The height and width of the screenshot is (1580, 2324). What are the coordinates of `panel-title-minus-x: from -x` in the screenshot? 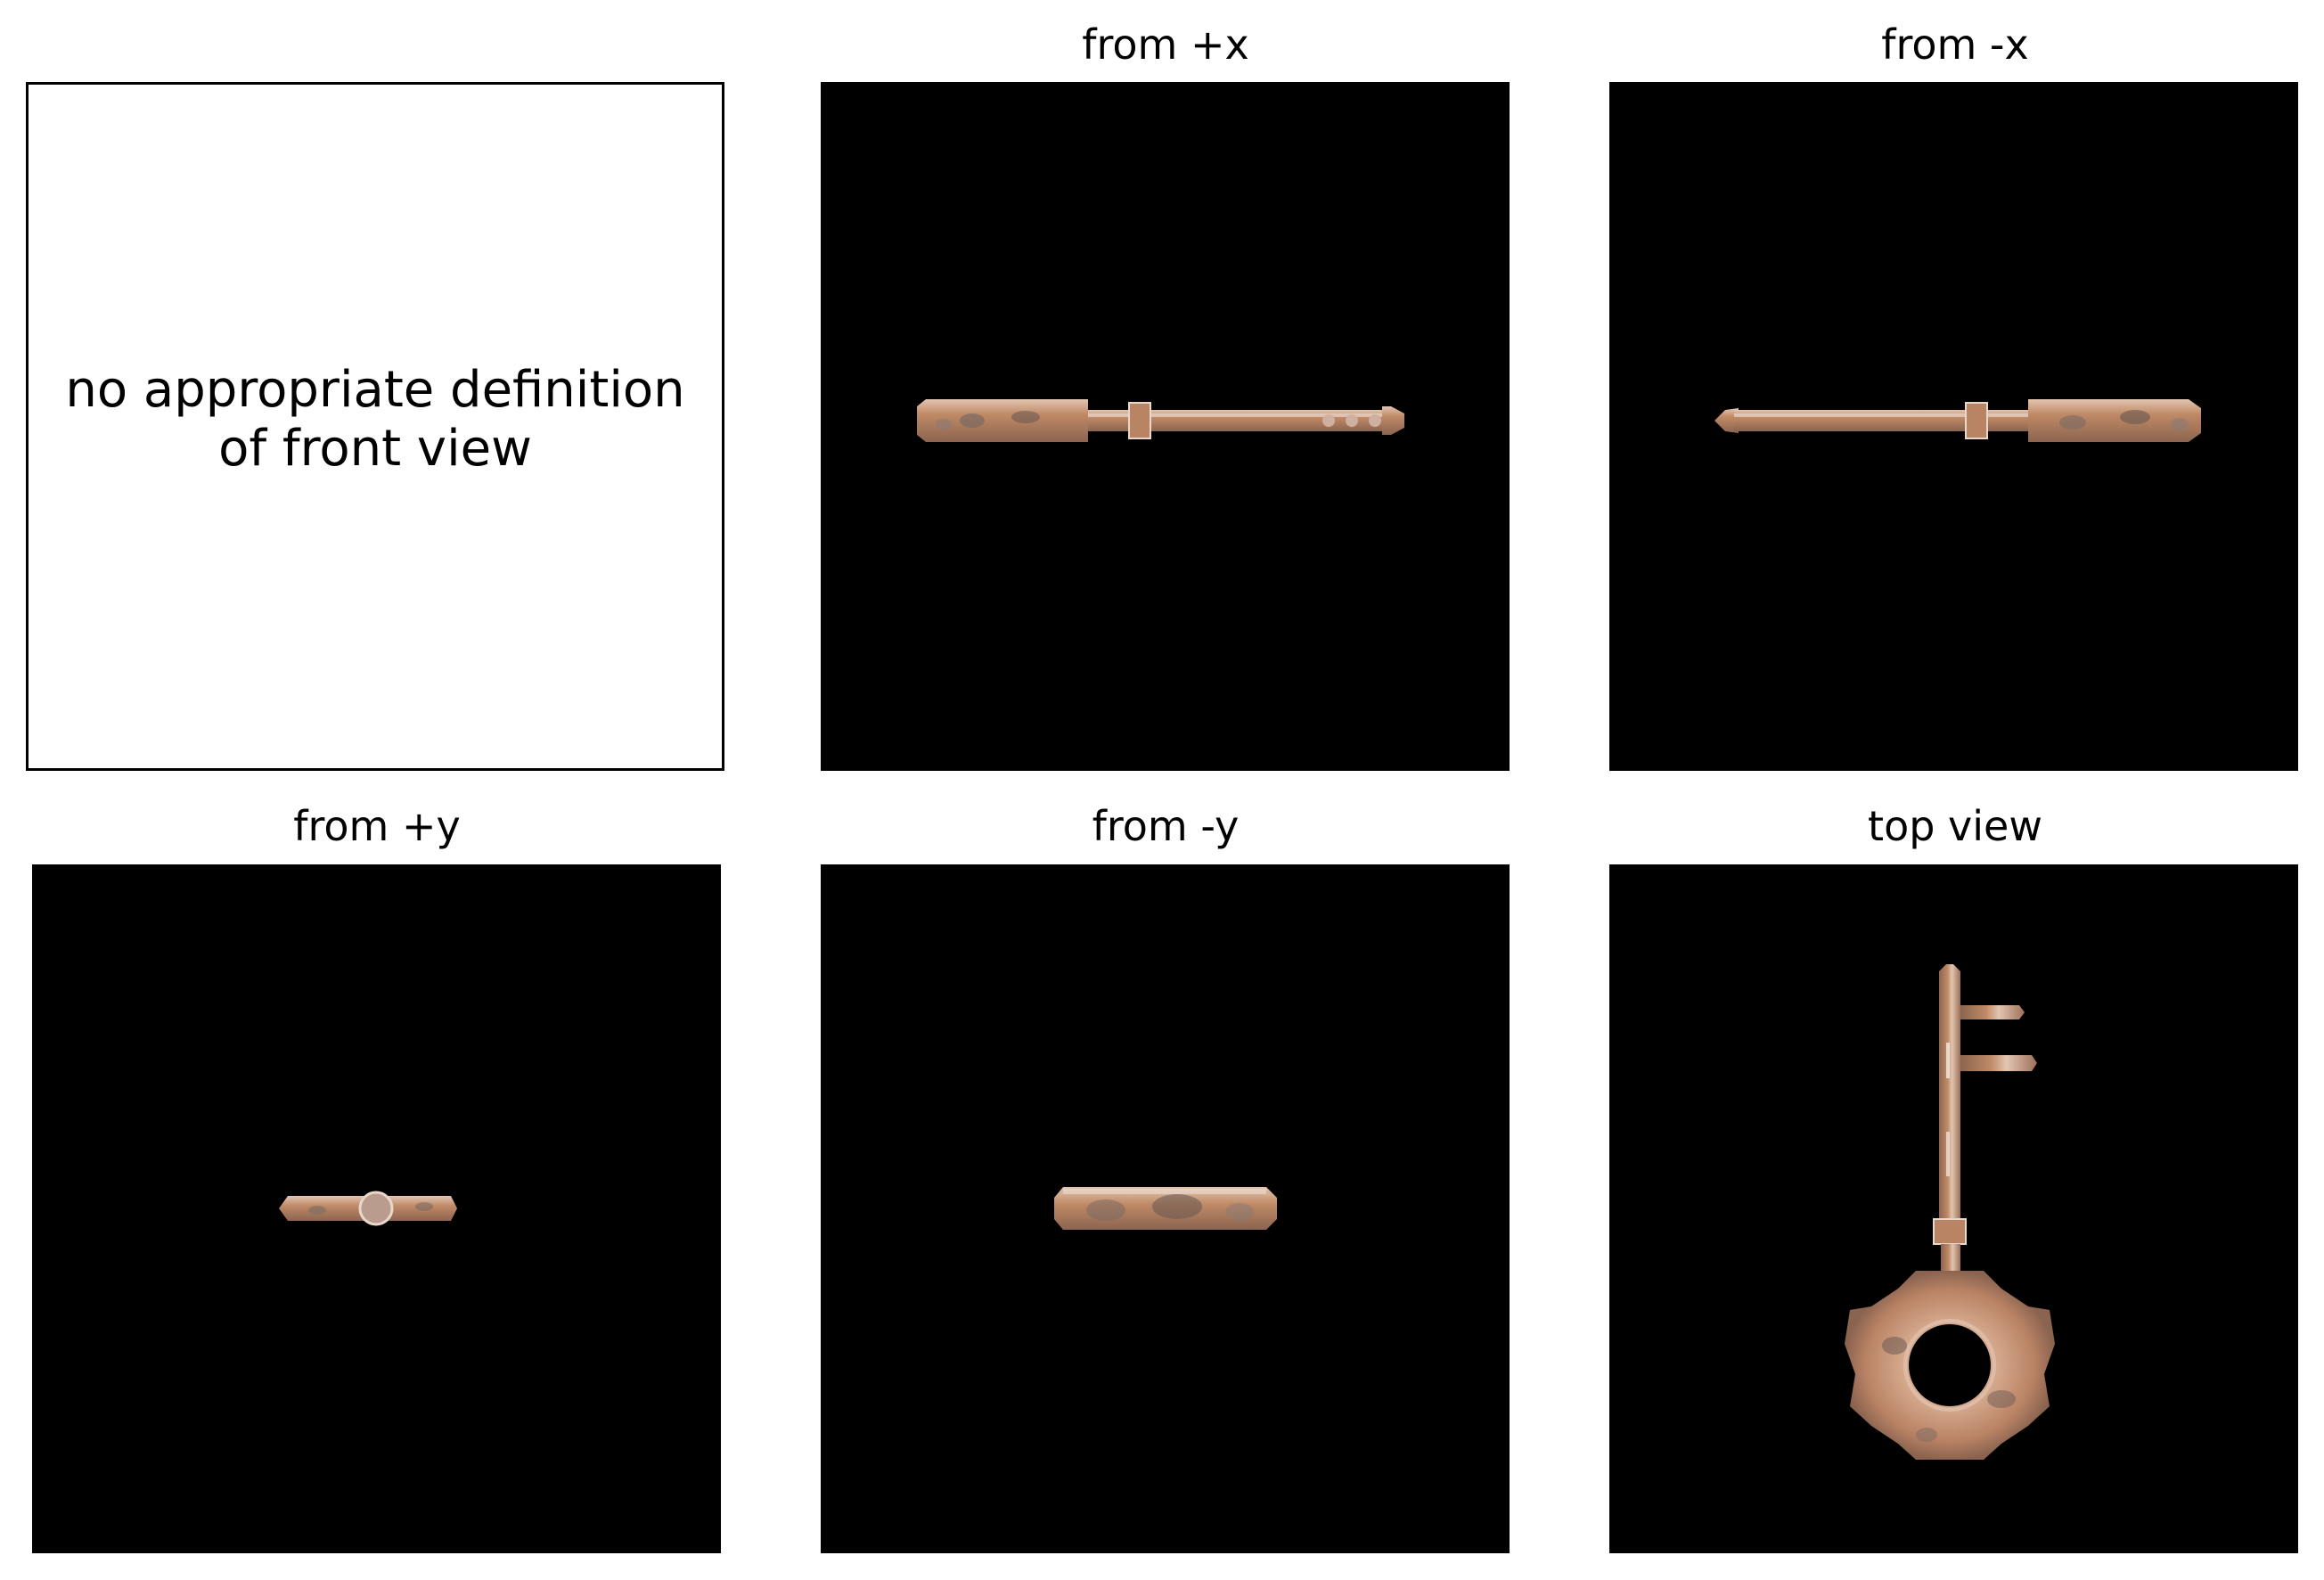 It's located at (1955, 44).